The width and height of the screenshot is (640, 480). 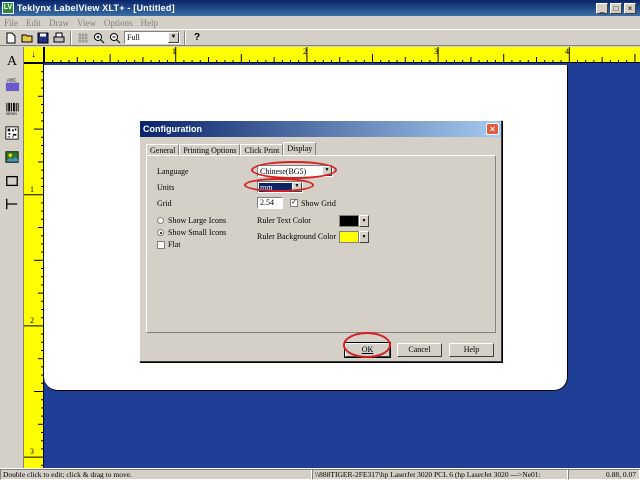 What do you see at coordinates (83, 38) in the screenshot?
I see `grid-icon` at bounding box center [83, 38].